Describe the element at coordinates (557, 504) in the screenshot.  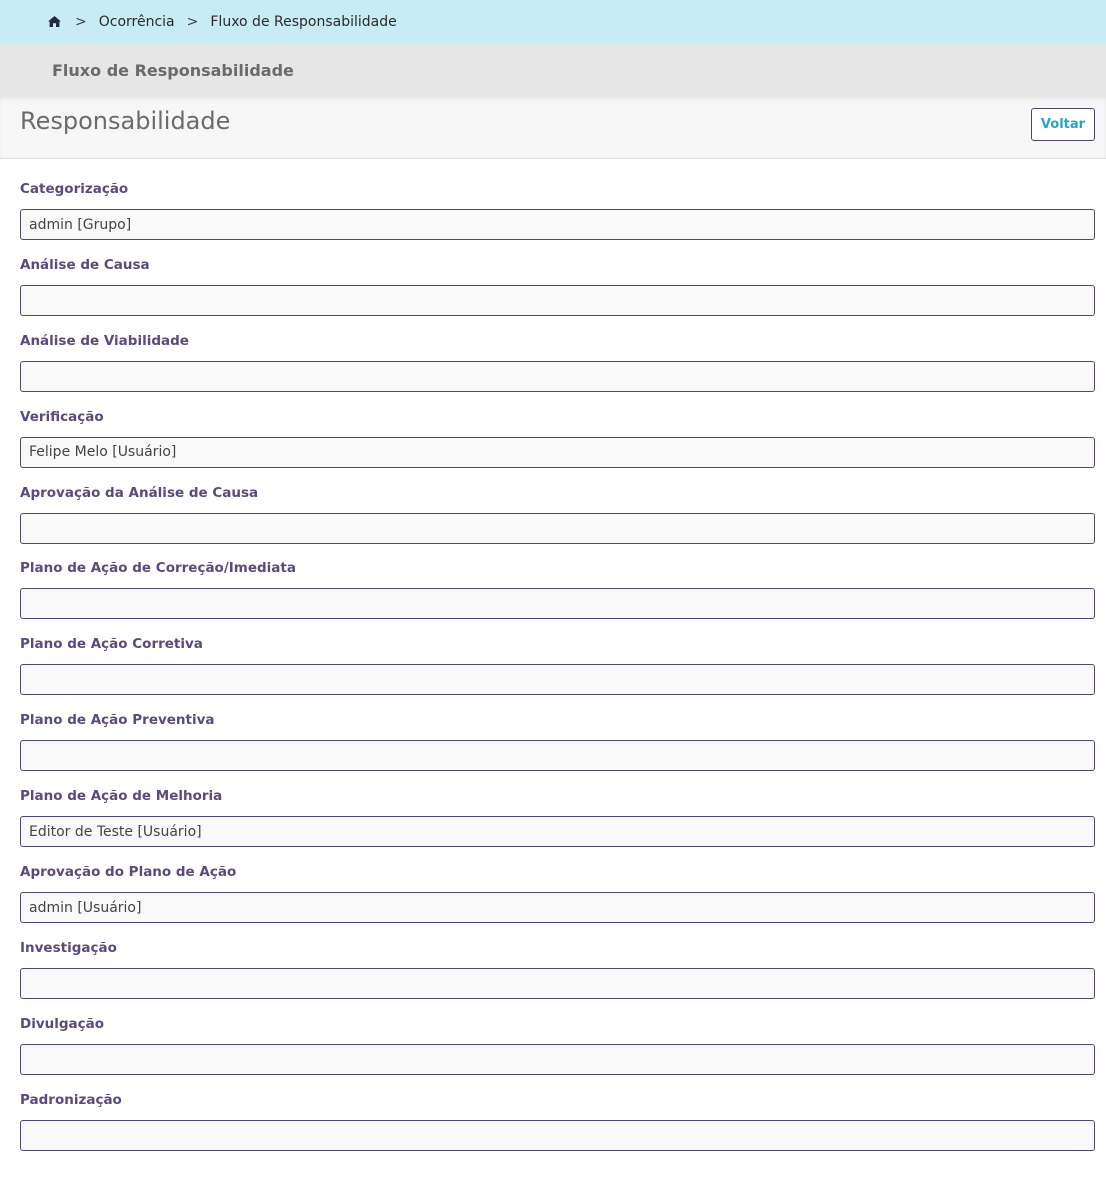
I see `field-aprovacao-analise-causa: Aprovação da Análise de Causa` at that location.